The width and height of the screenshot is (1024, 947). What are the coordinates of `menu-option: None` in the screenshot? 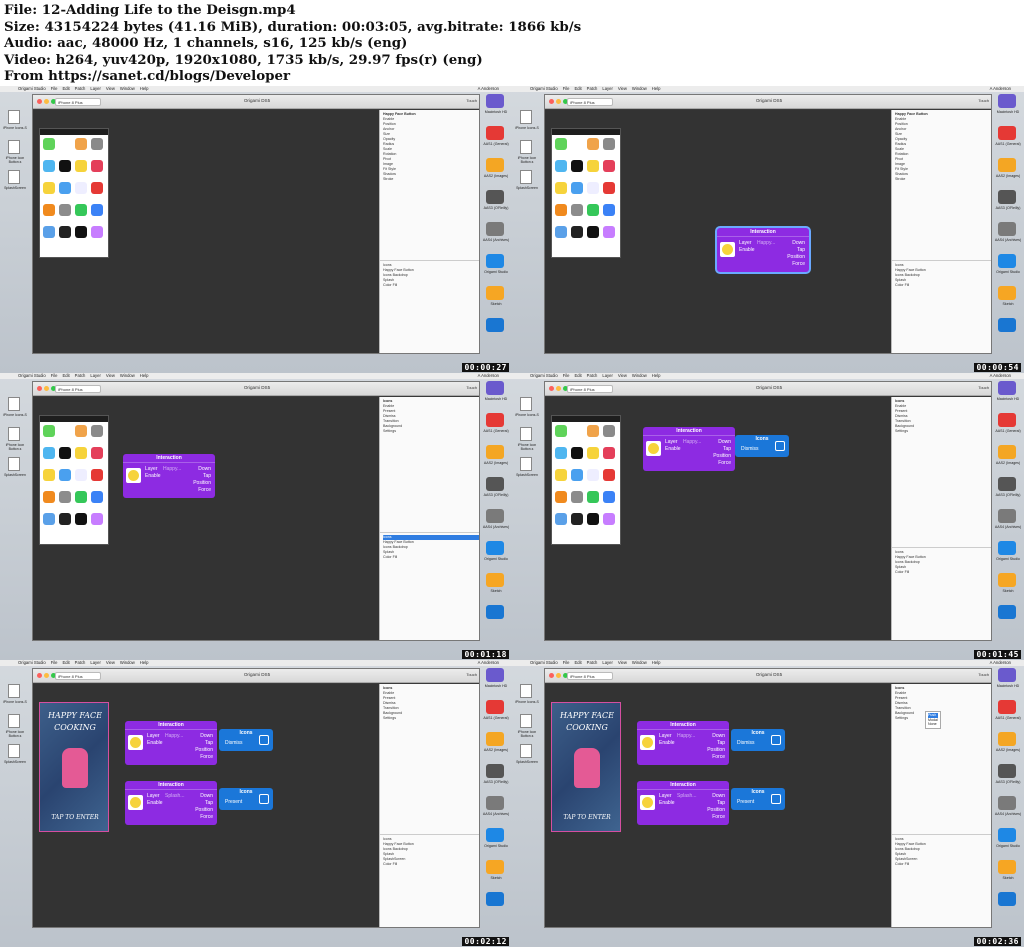 It's located at (933, 724).